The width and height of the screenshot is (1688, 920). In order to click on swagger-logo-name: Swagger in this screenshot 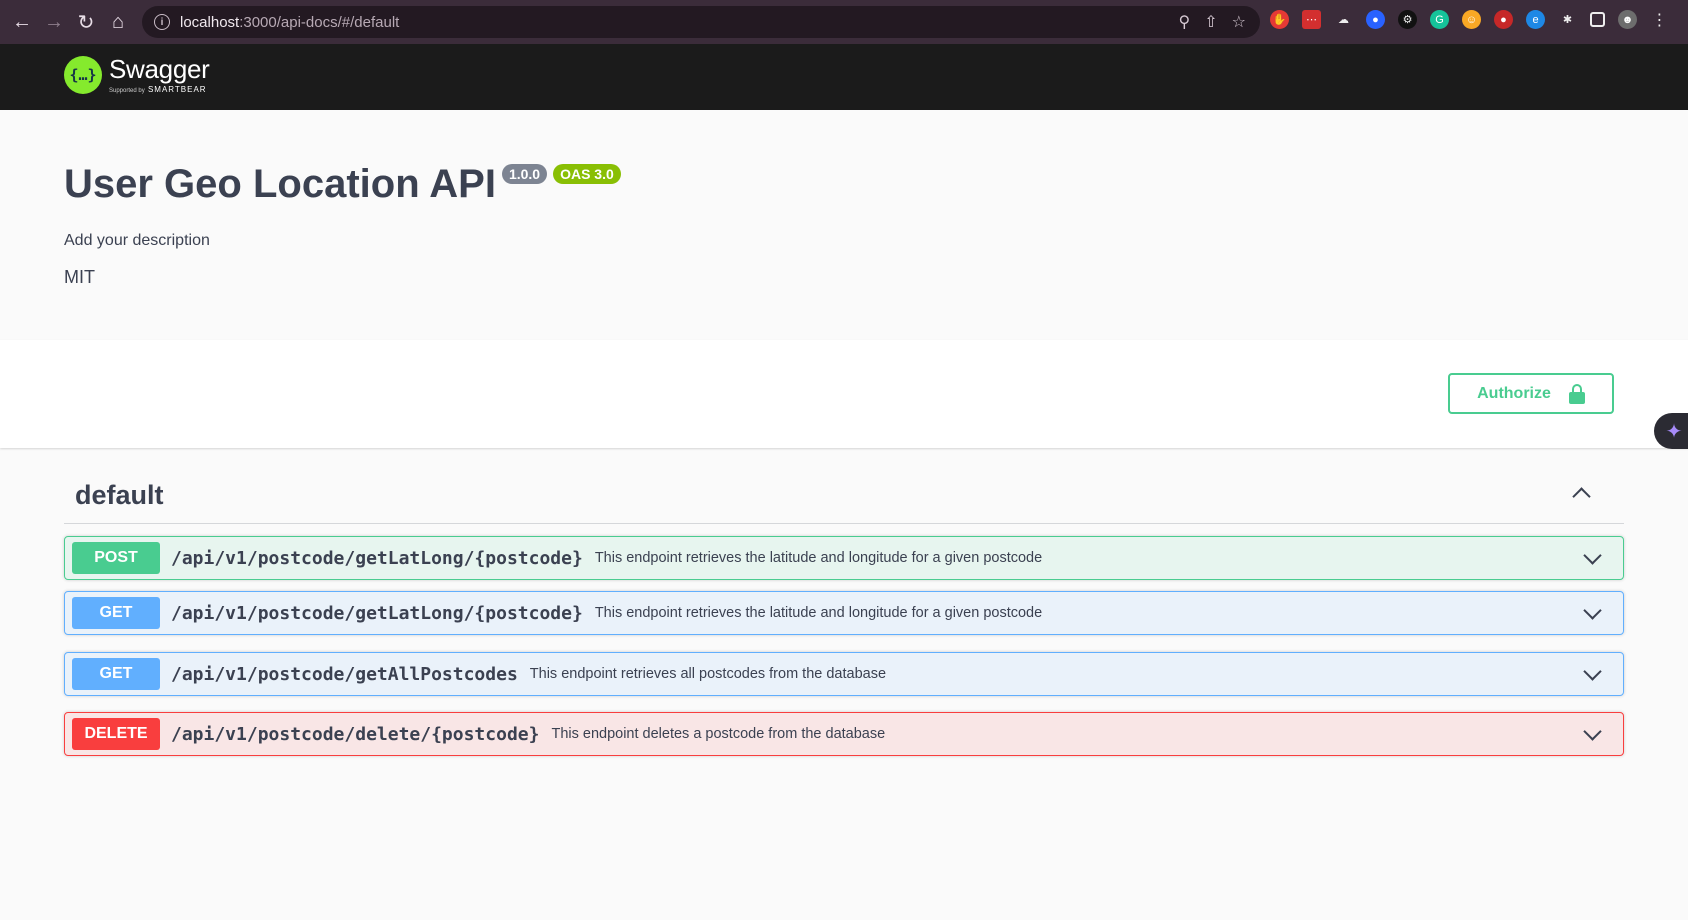, I will do `click(159, 69)`.